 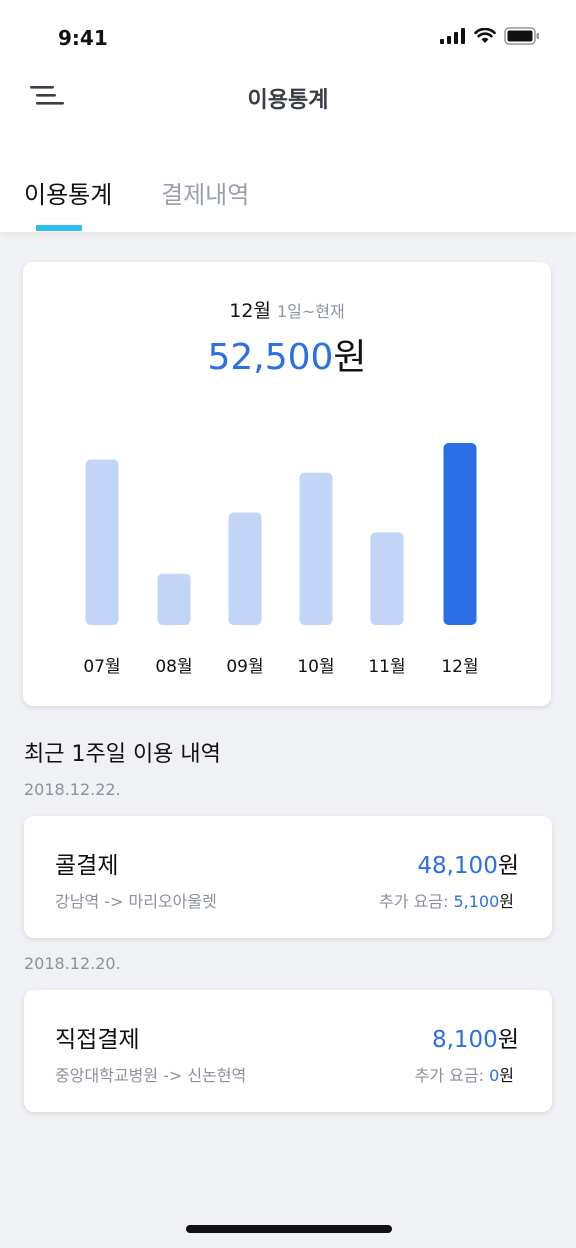 What do you see at coordinates (288, 877) in the screenshot?
I see `trip-card: 콜결제 강남역 -> 마리오아울렛 48,100원 추가 요금: 5,100원` at bounding box center [288, 877].